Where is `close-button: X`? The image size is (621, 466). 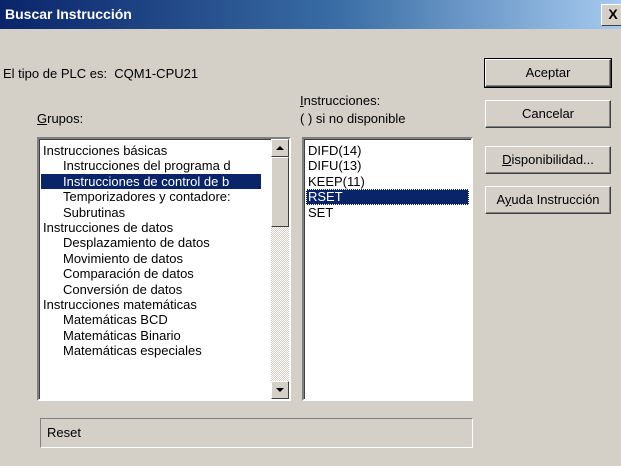
close-button: X is located at coordinates (611, 15).